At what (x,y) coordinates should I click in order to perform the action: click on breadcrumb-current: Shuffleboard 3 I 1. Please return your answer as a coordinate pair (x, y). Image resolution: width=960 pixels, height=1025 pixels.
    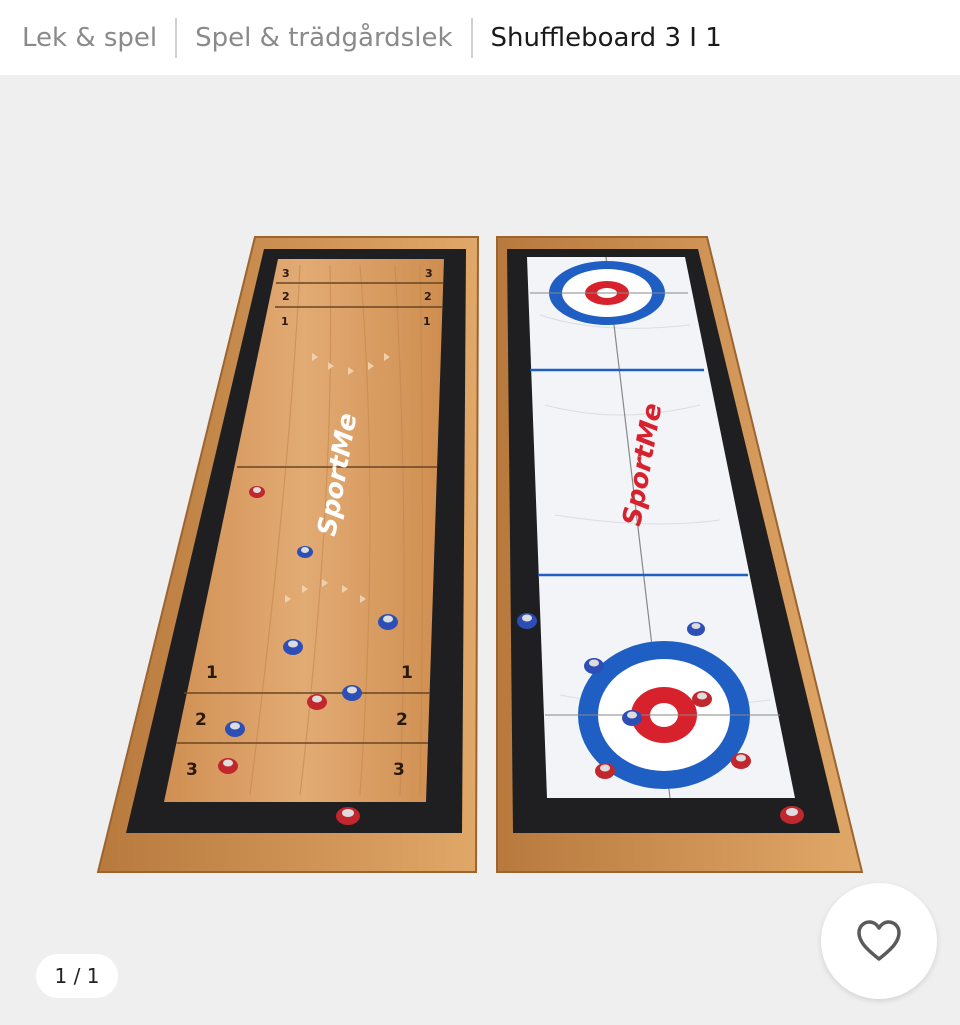
    Looking at the image, I should click on (606, 37).